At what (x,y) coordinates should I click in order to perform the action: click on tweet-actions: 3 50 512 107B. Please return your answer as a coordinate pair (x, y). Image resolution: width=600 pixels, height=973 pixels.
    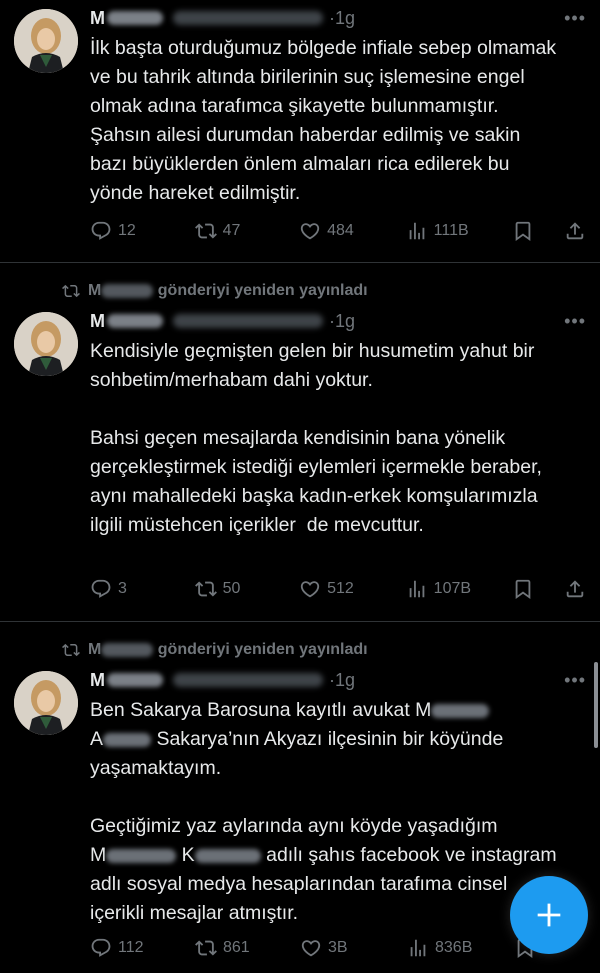
    Looking at the image, I should click on (338, 589).